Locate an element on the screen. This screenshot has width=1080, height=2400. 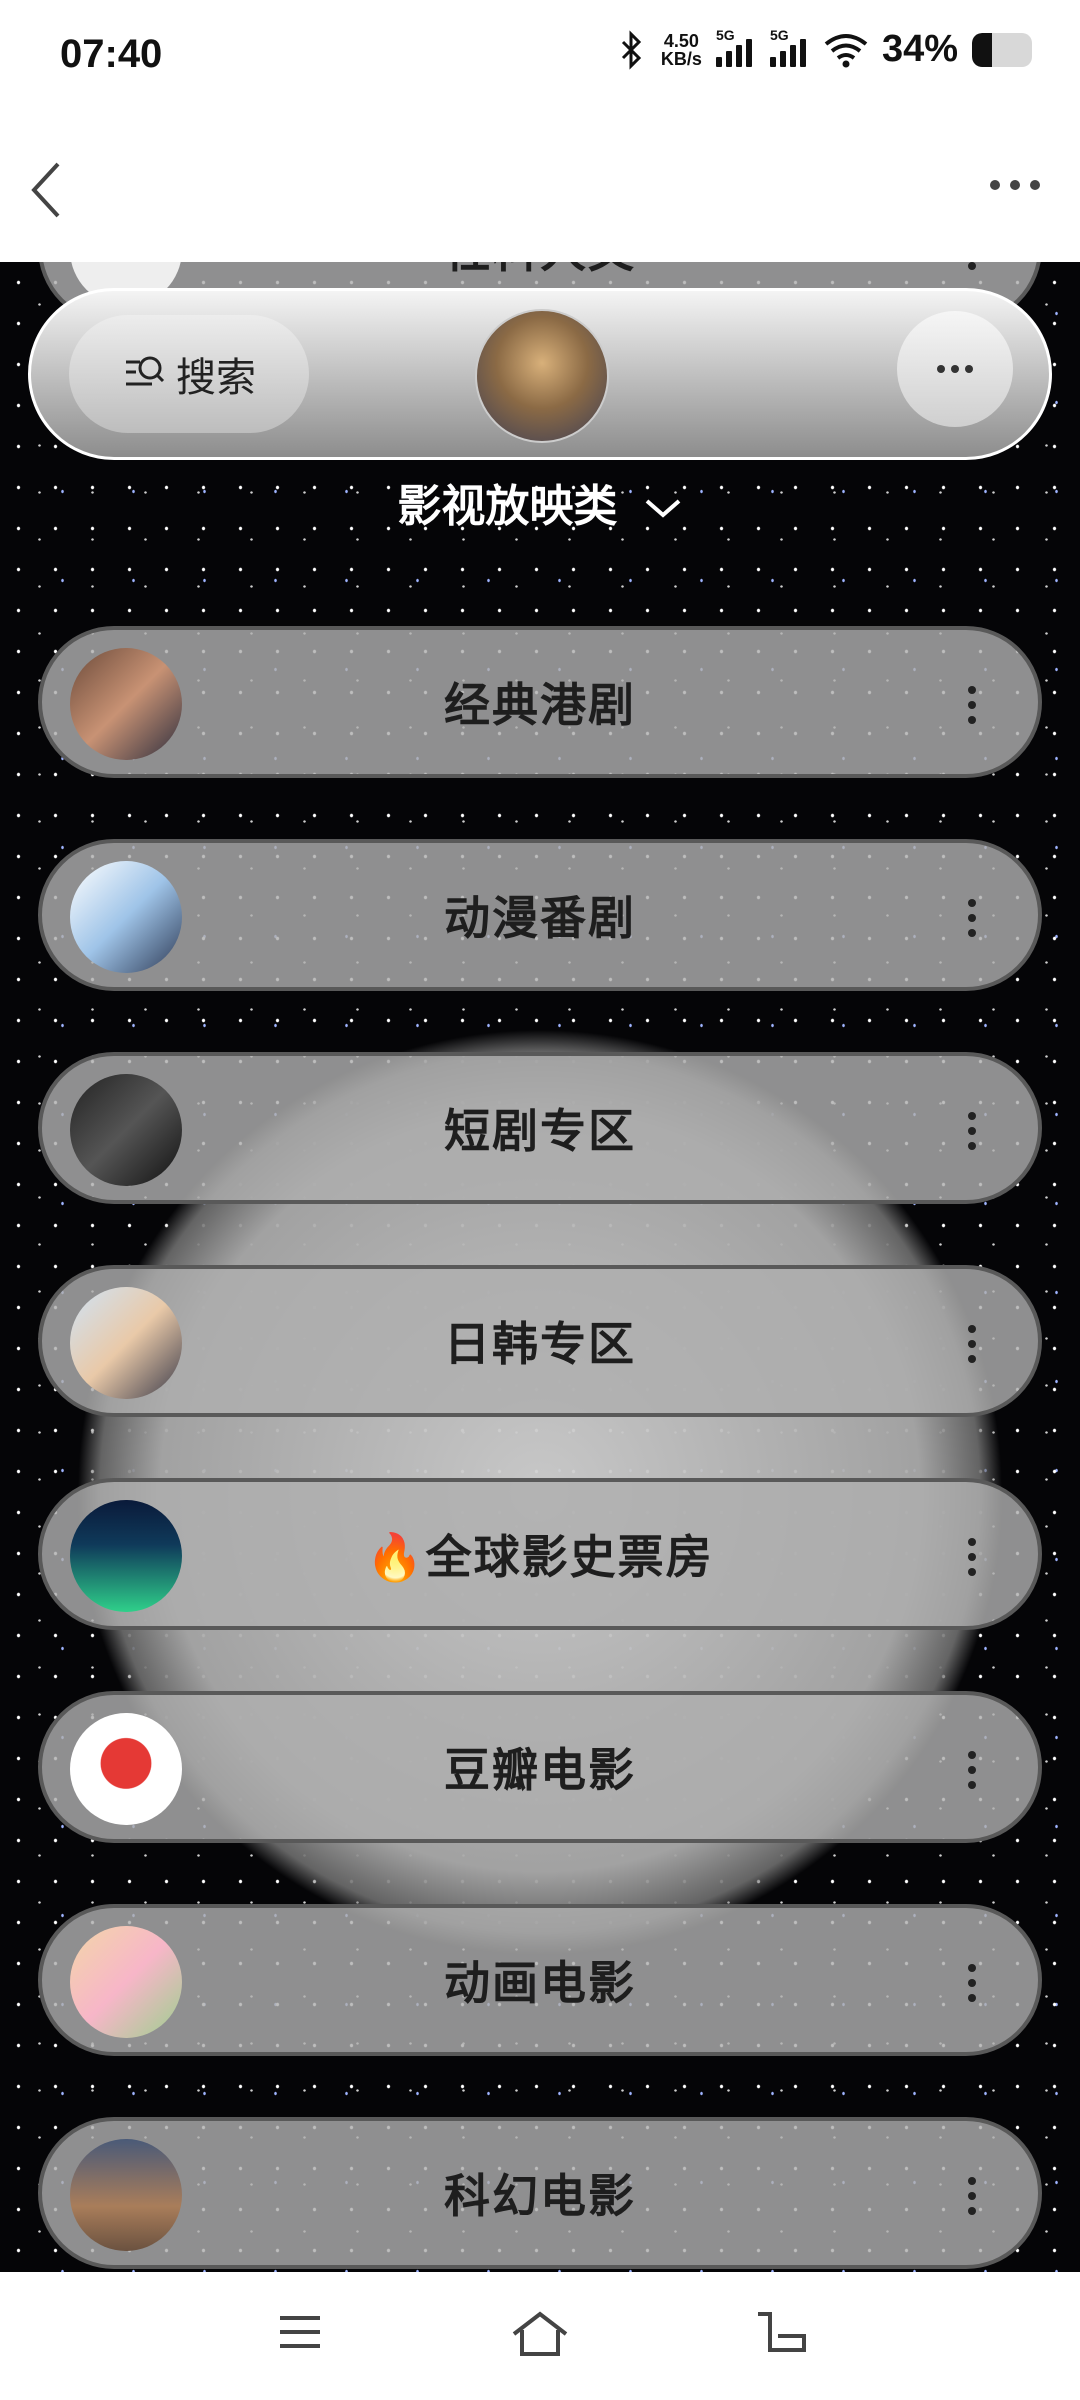
signal-2-icon: 5G is located at coordinates (789, 47).